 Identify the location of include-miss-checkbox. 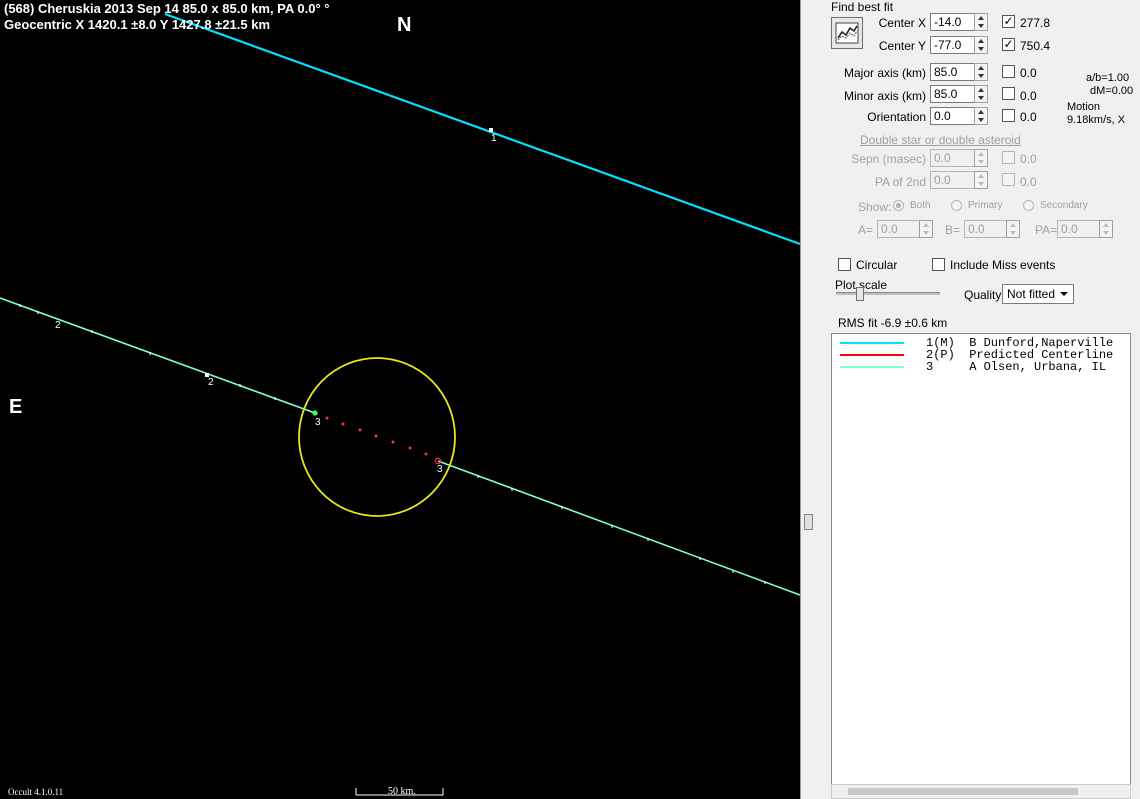
(938, 264).